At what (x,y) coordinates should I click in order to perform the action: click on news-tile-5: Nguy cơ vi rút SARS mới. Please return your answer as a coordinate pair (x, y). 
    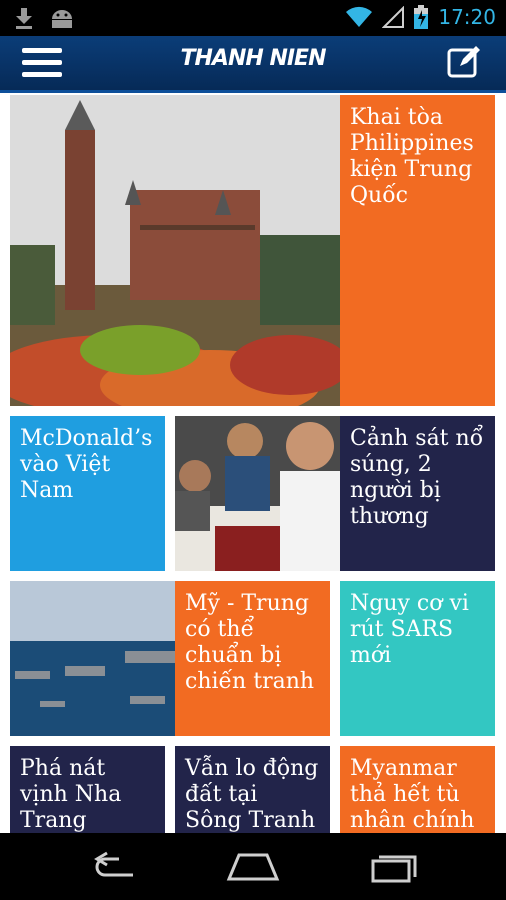
    Looking at the image, I should click on (417, 658).